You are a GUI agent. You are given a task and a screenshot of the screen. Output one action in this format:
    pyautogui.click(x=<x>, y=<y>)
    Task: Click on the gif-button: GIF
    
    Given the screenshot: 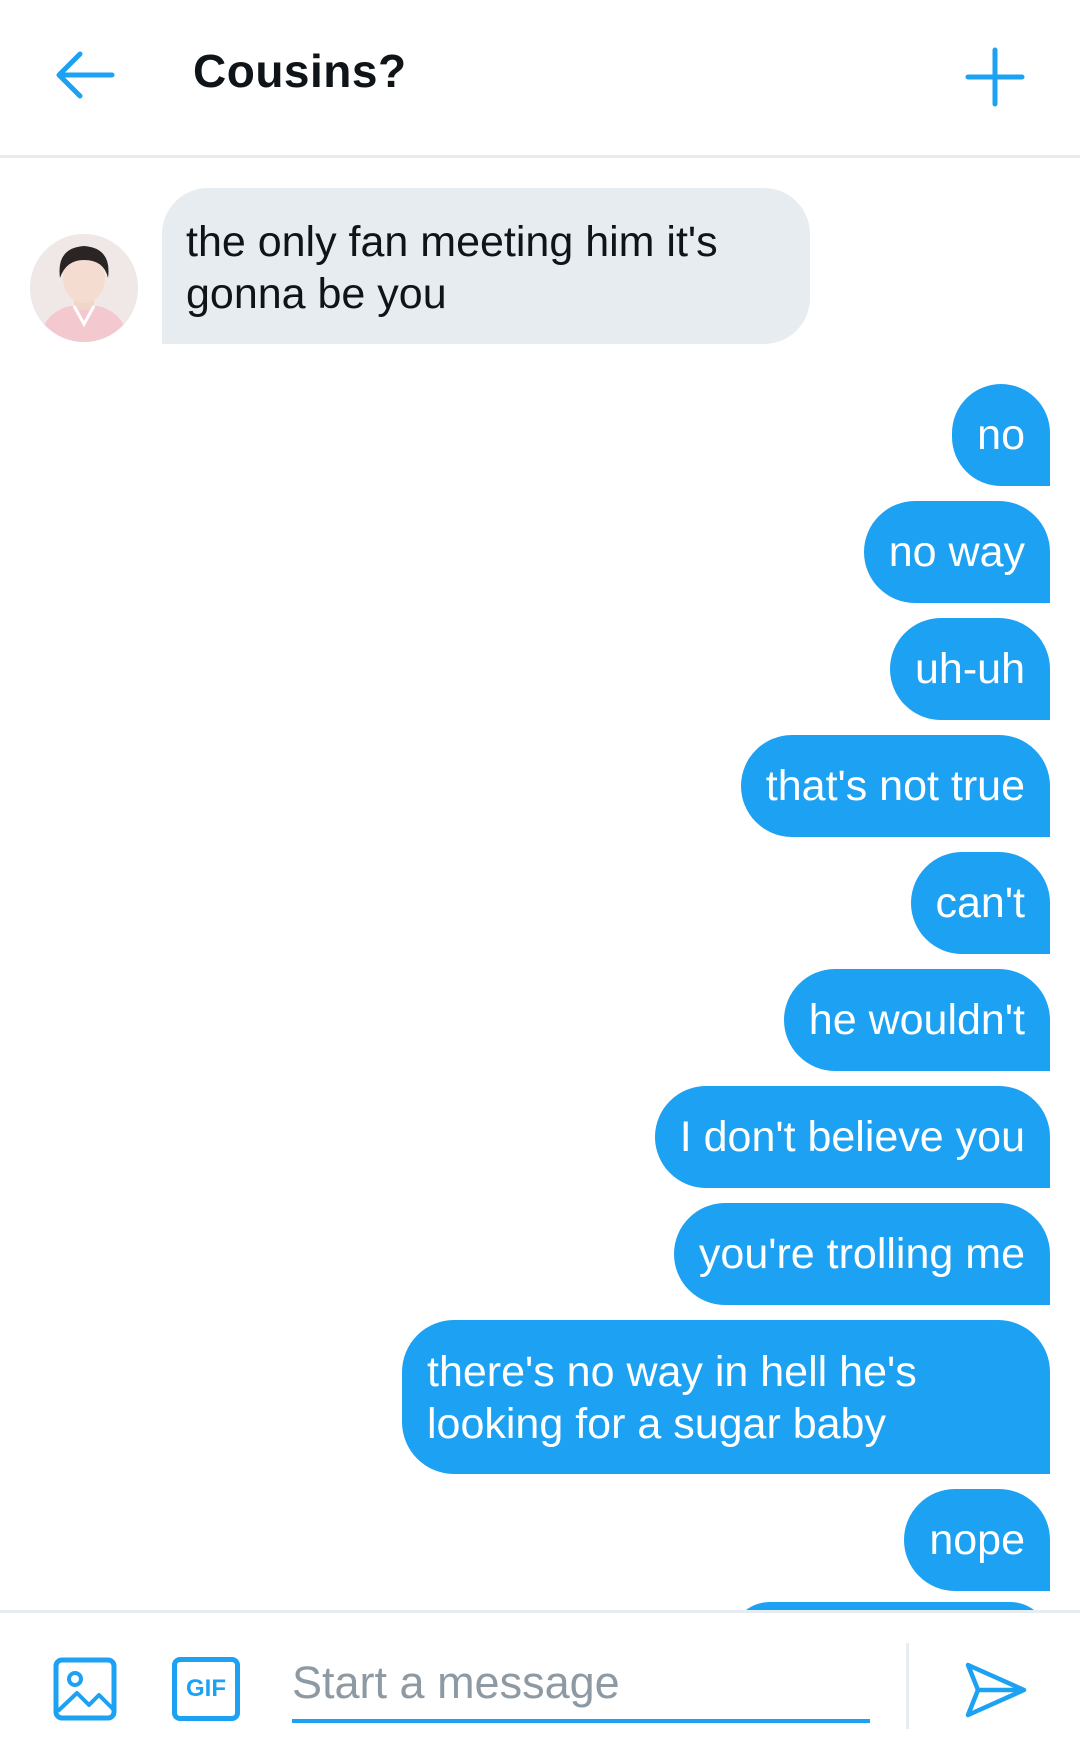 What is the action you would take?
    pyautogui.click(x=206, y=1689)
    